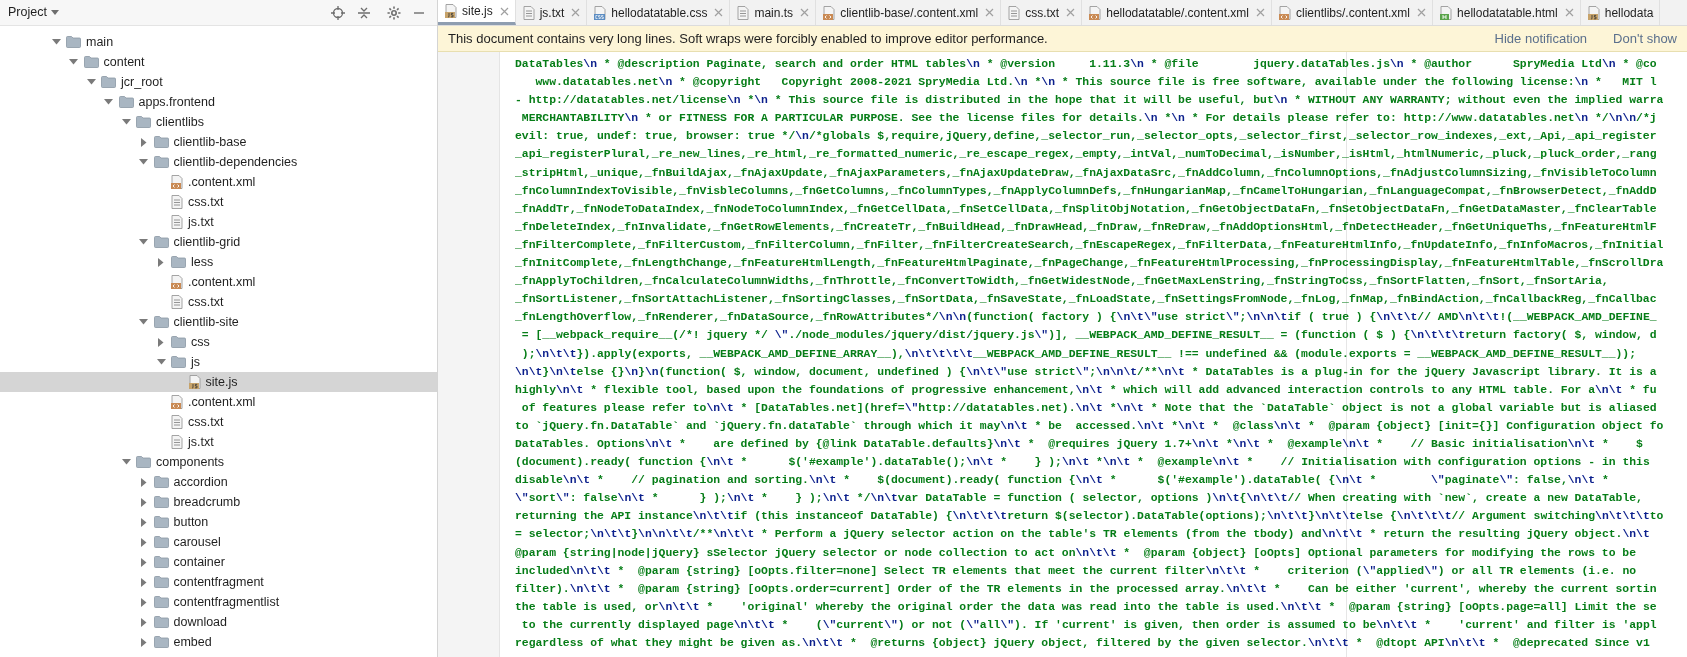 The width and height of the screenshot is (1687, 657). What do you see at coordinates (218, 462) in the screenshot?
I see `tree-item: components` at bounding box center [218, 462].